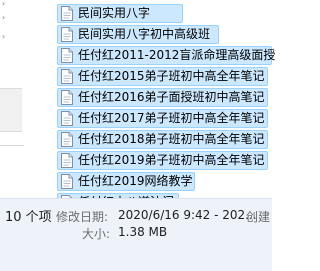  Describe the element at coordinates (258, 217) in the screenshot. I see `created-label: 创建` at that location.